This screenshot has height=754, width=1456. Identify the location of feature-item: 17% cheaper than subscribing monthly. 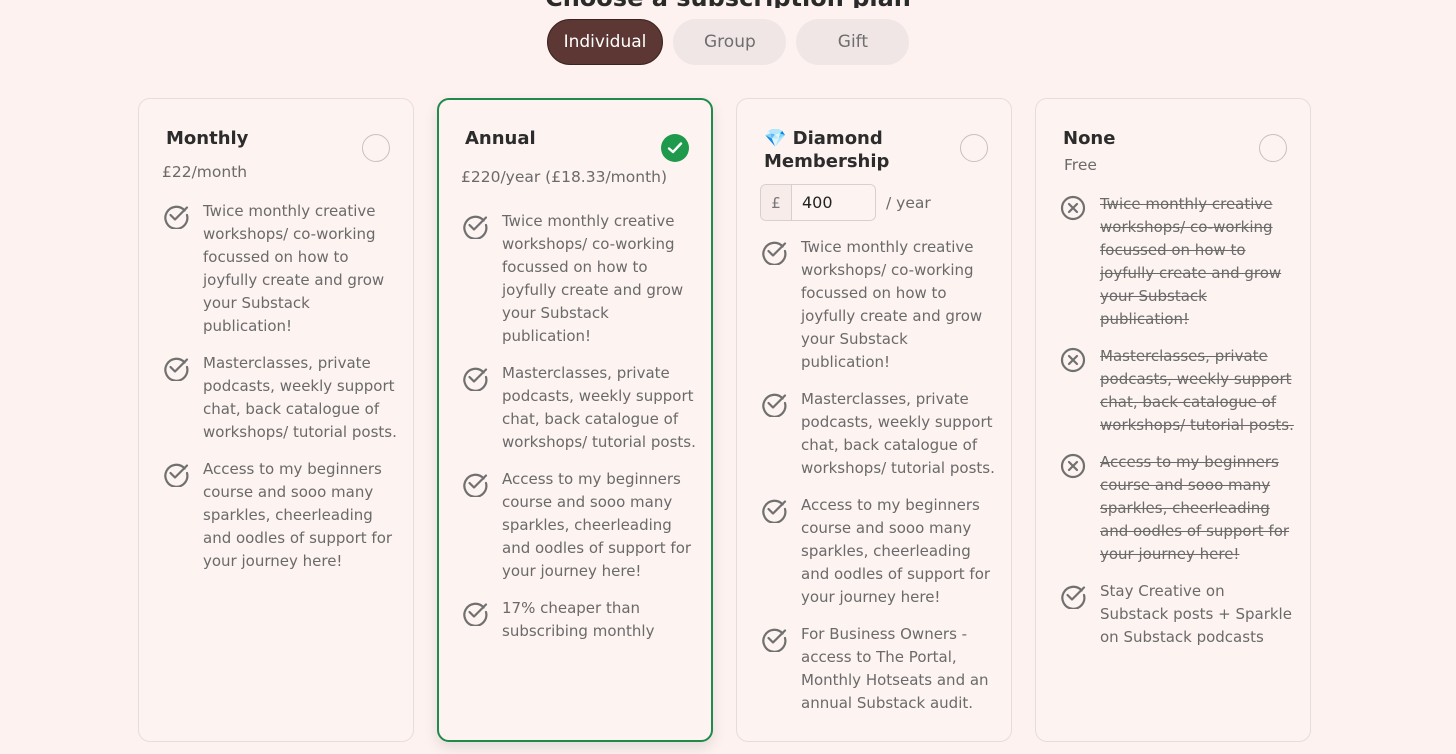
(579, 620).